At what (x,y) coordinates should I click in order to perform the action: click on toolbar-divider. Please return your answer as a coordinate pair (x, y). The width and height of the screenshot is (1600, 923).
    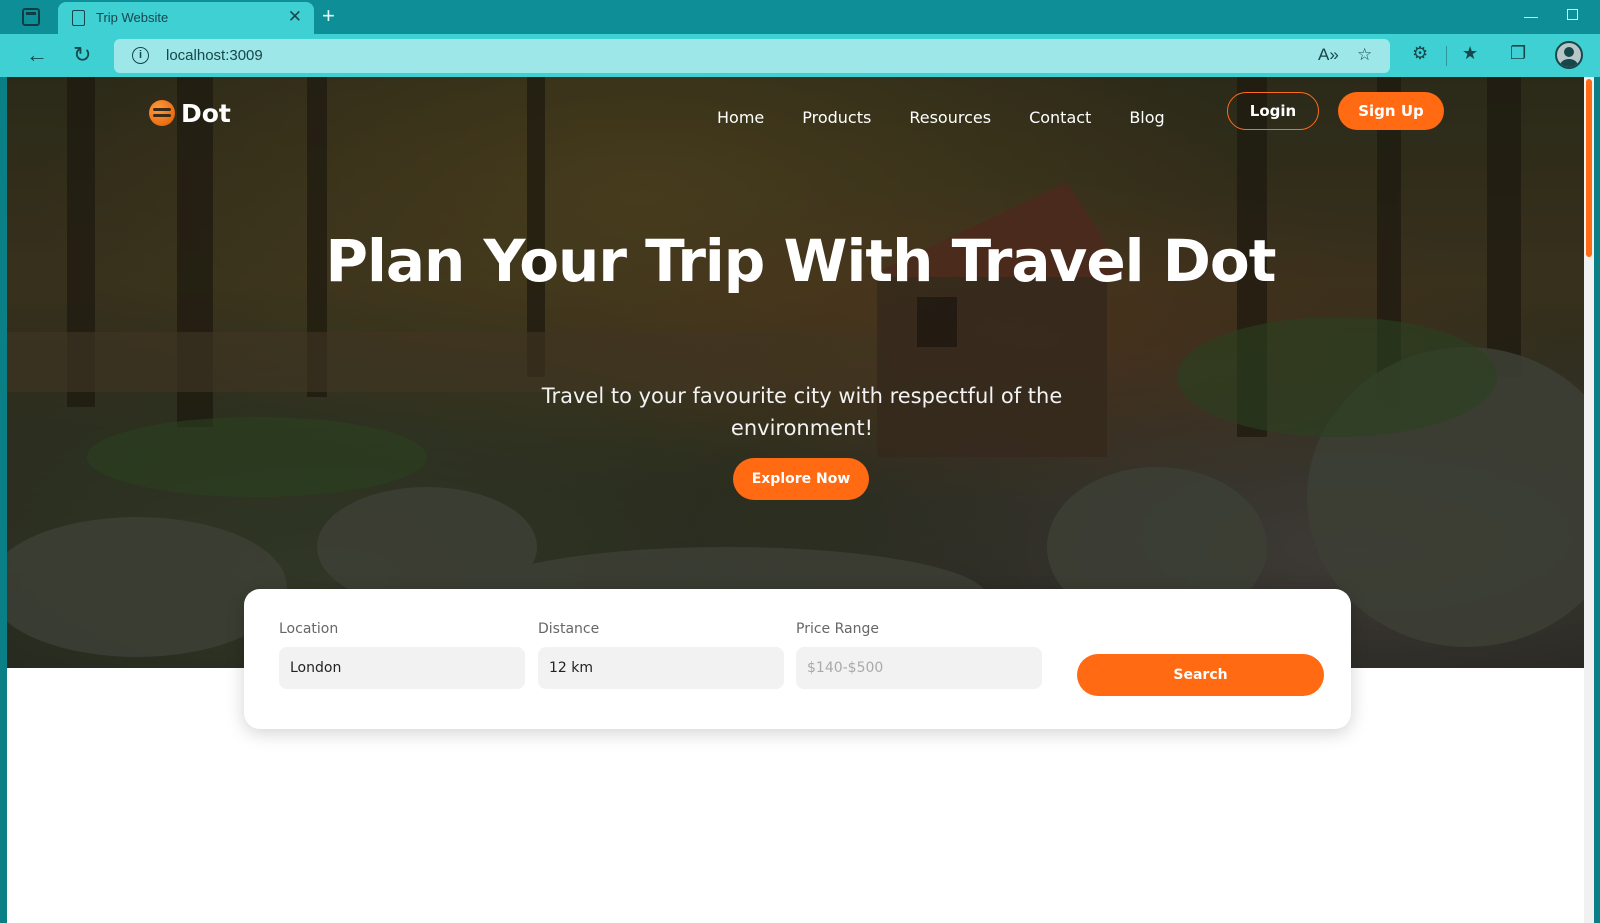
    Looking at the image, I should click on (1446, 56).